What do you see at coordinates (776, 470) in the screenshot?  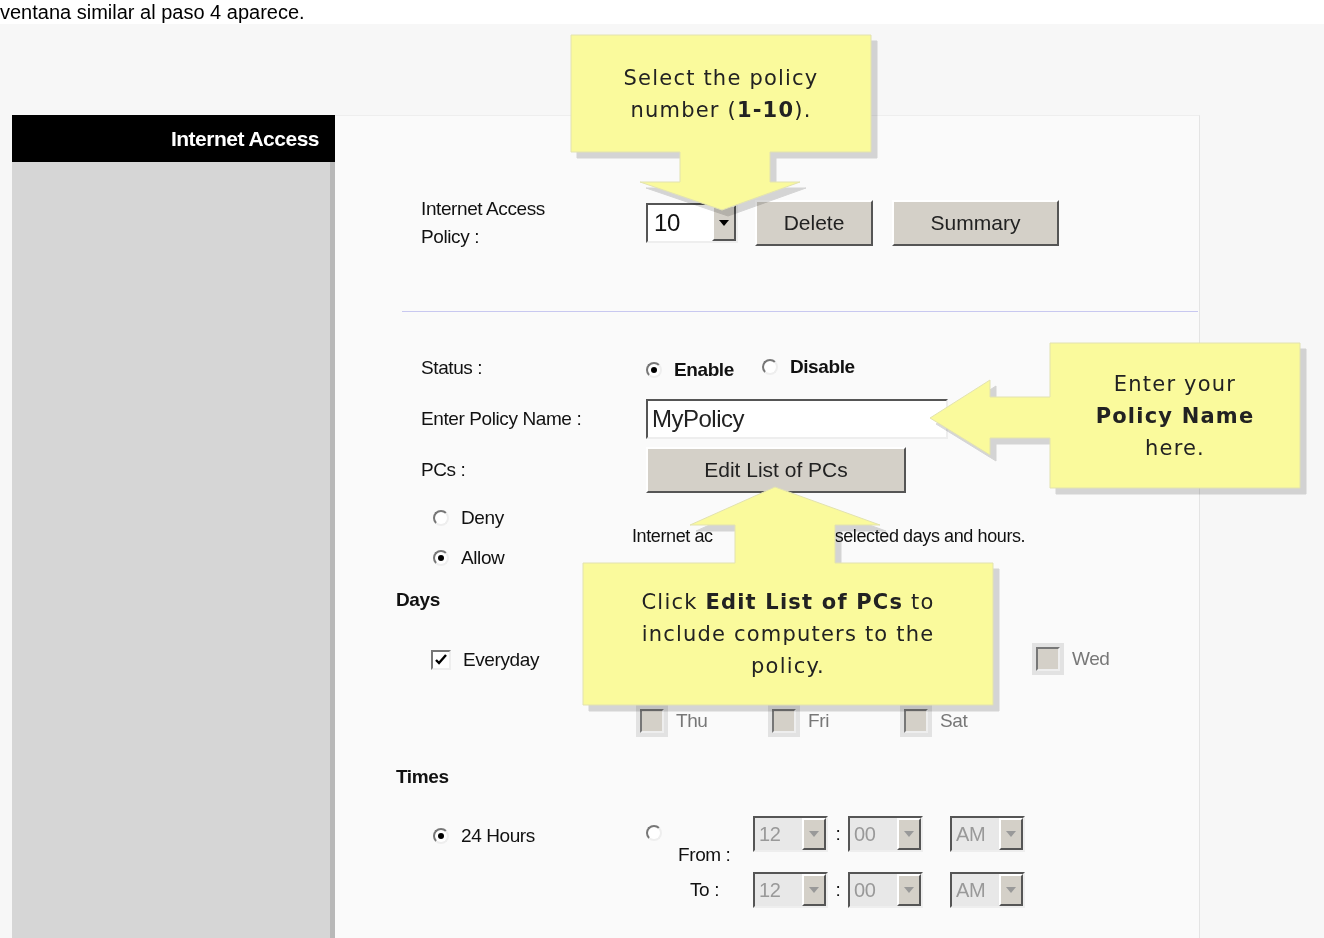 I see `edit-list-button: Edit List of PCs` at bounding box center [776, 470].